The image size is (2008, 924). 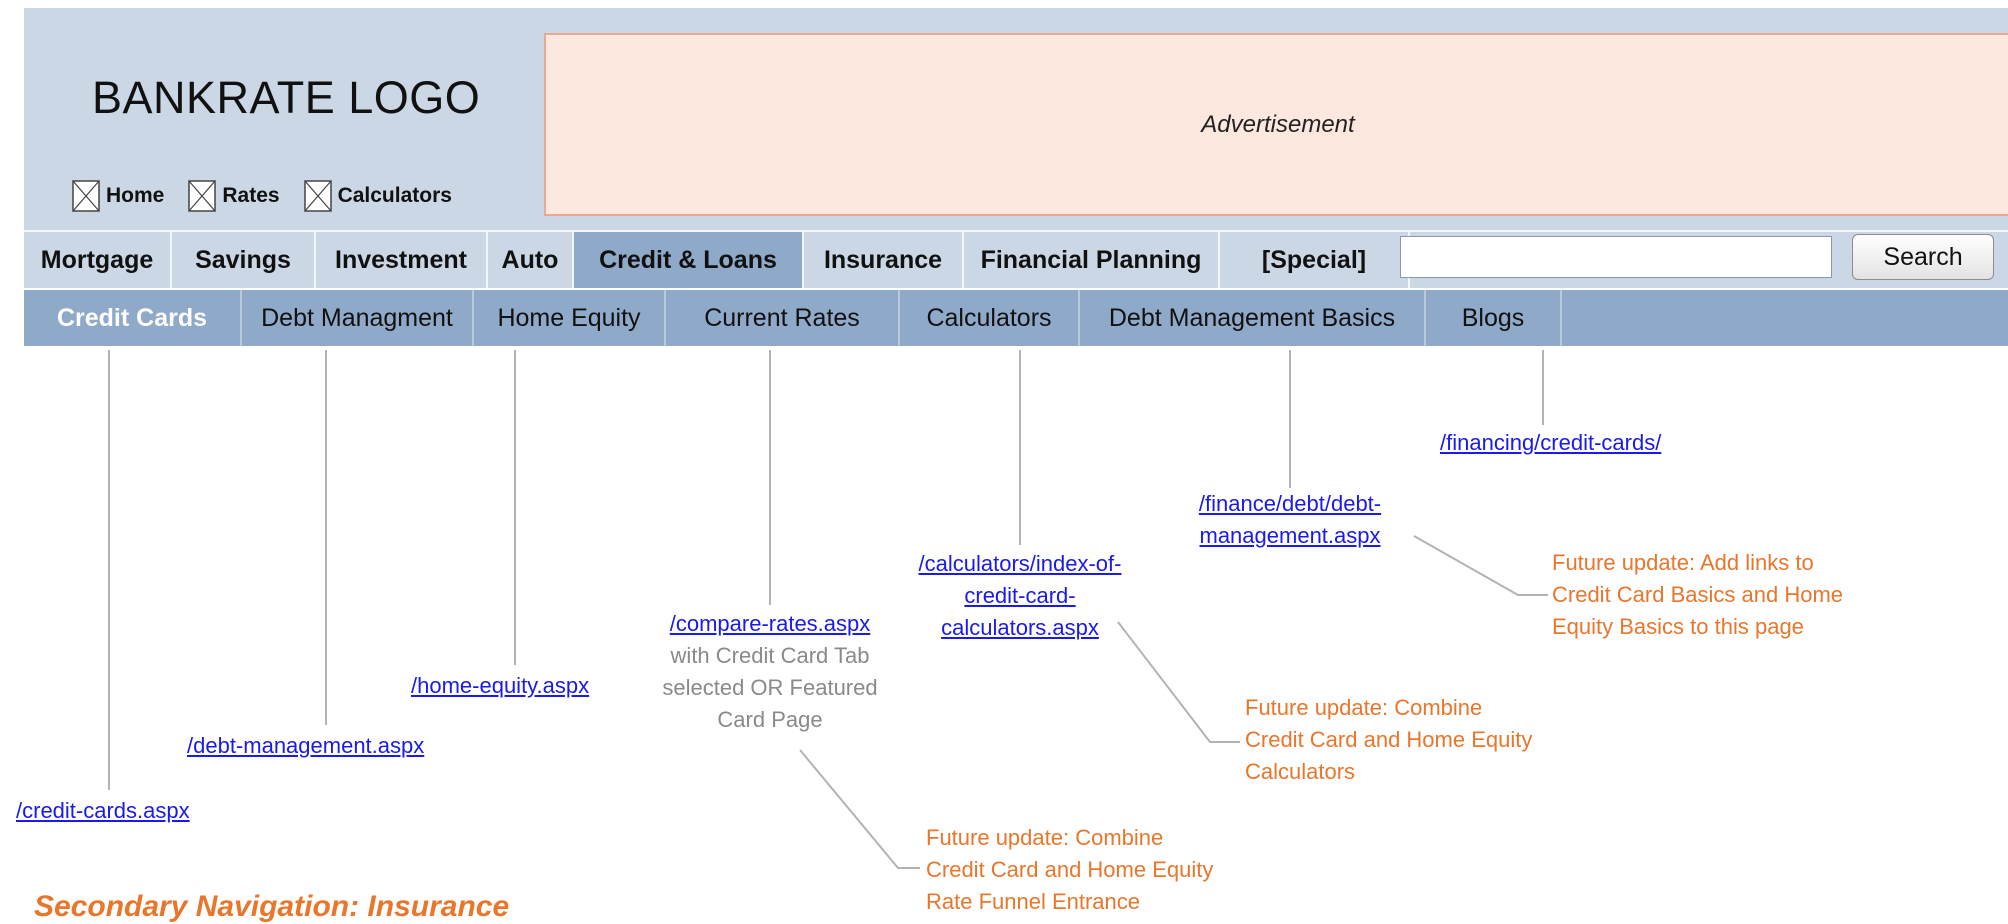 What do you see at coordinates (1020, 627) in the screenshot?
I see `url-line: calculators.aspx` at bounding box center [1020, 627].